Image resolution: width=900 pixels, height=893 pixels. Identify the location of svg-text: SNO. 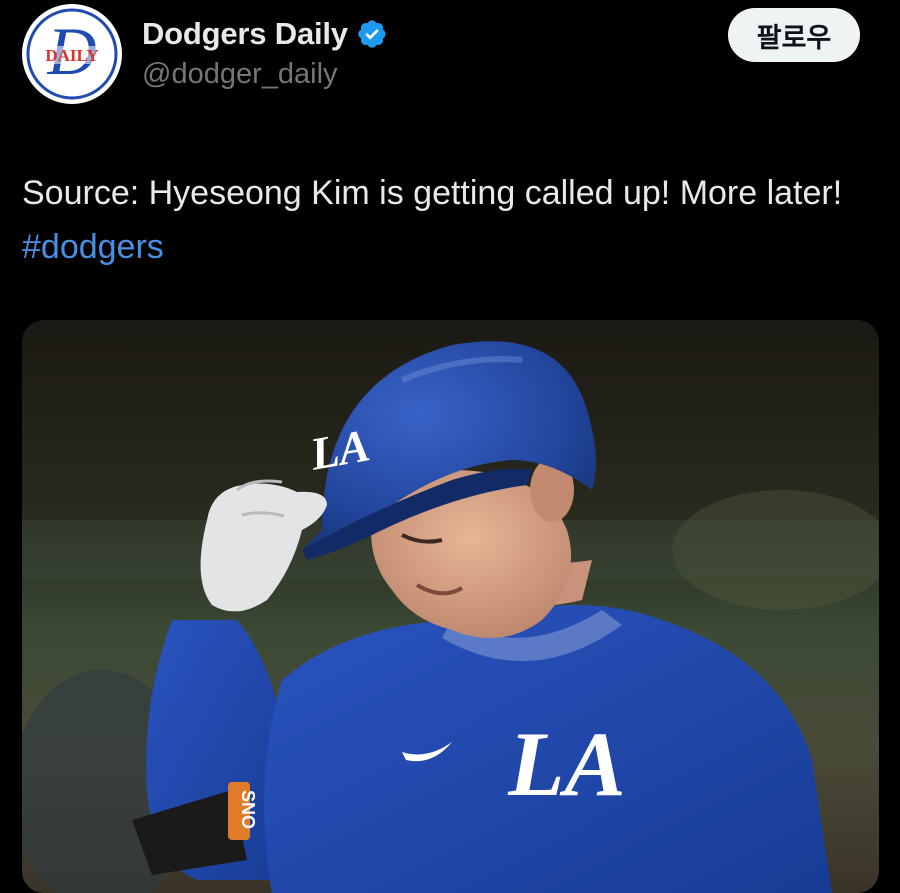
(248, 809).